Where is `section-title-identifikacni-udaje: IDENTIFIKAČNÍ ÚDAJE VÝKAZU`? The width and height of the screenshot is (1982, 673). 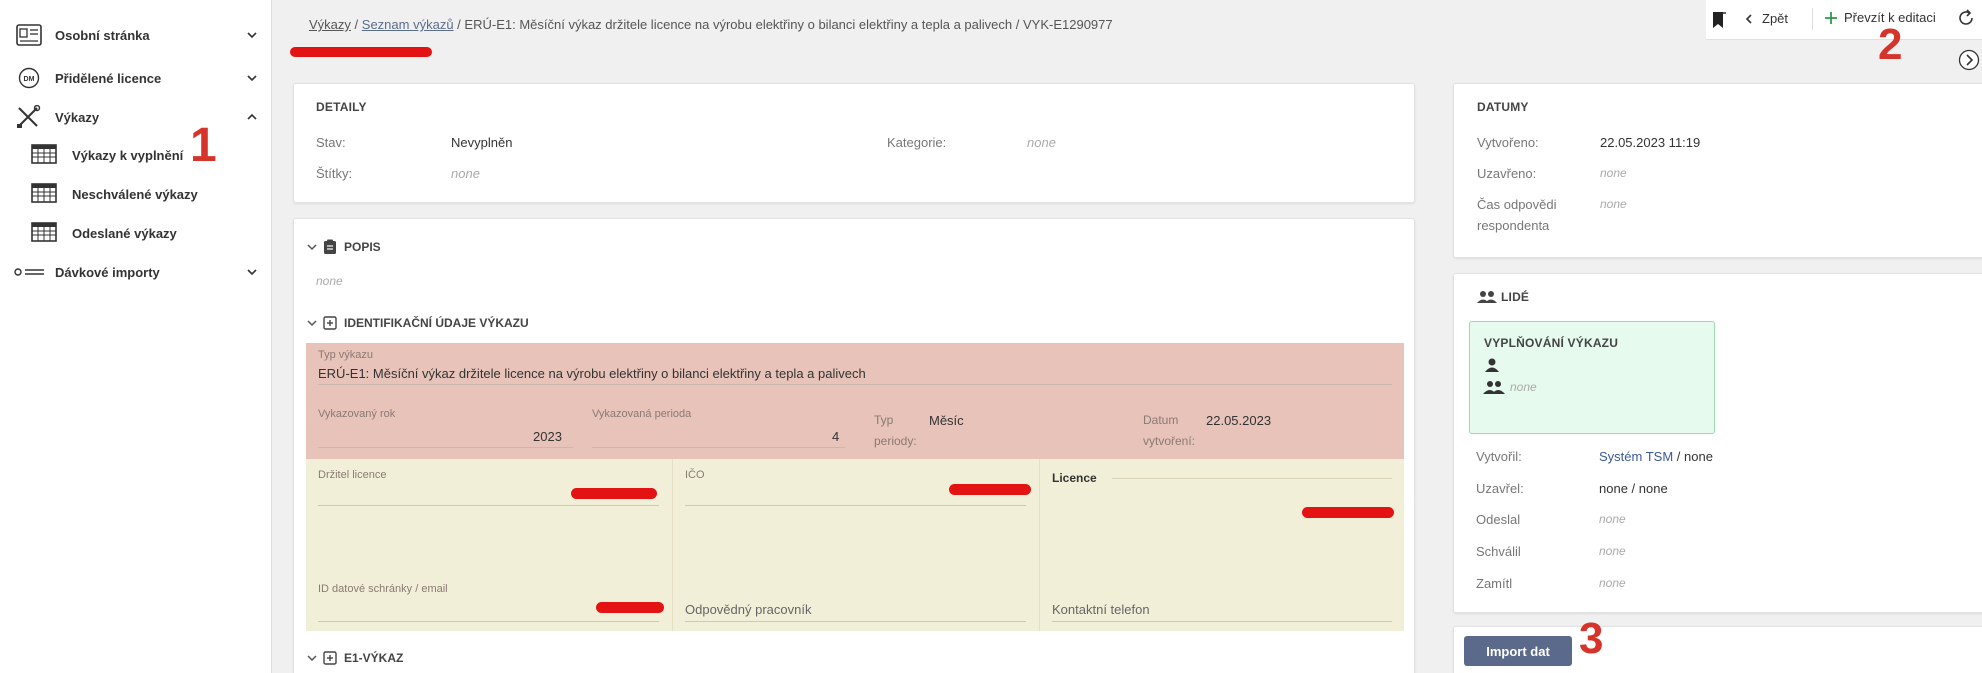
section-title-identifikacni-udaje: IDENTIFIKAČNÍ ÚDAJE VÝKAZU is located at coordinates (436, 323).